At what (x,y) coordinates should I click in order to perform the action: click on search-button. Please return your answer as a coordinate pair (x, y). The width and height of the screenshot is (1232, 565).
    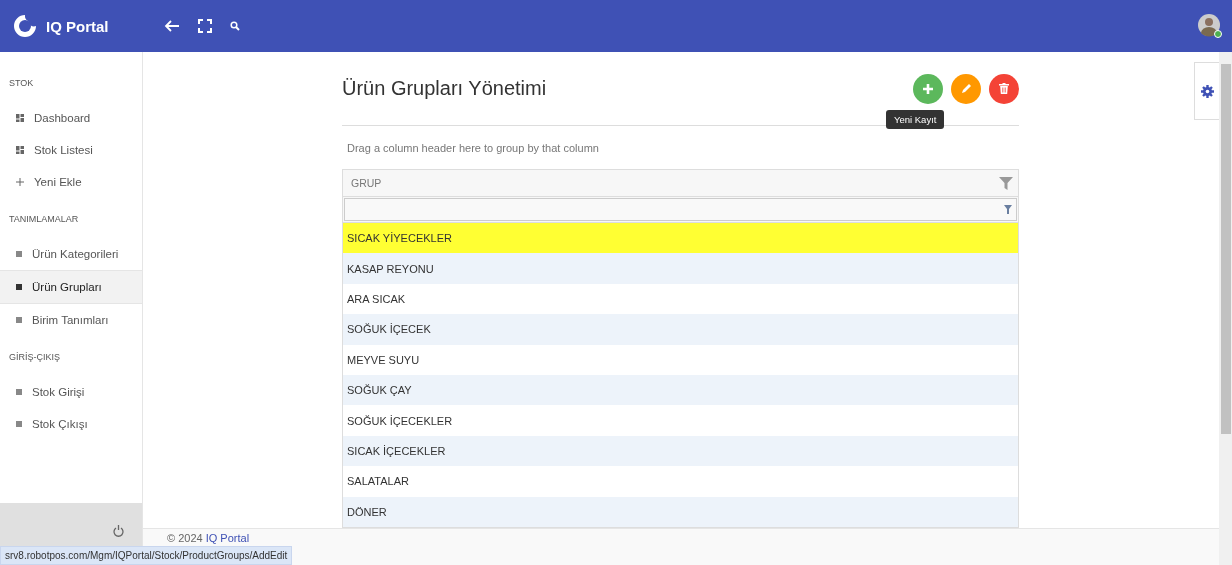
    Looking at the image, I should click on (235, 26).